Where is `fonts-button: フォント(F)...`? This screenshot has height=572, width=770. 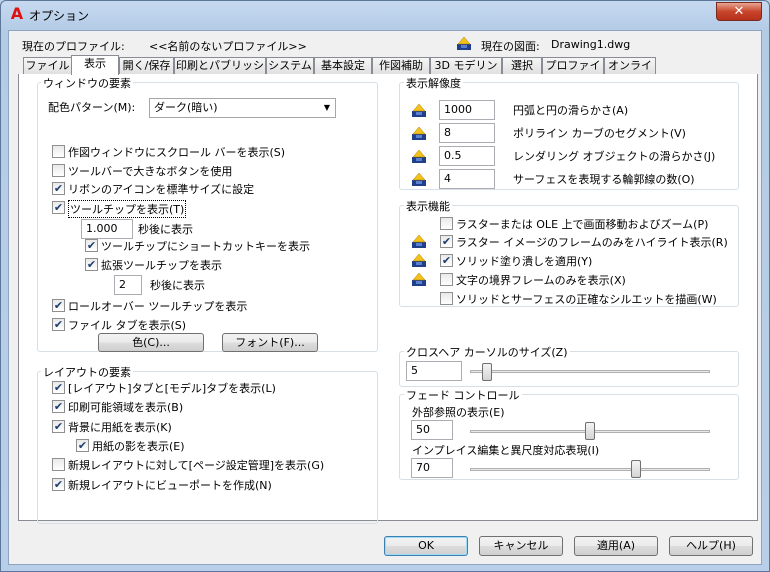
fonts-button: フォント(F)... is located at coordinates (270, 342).